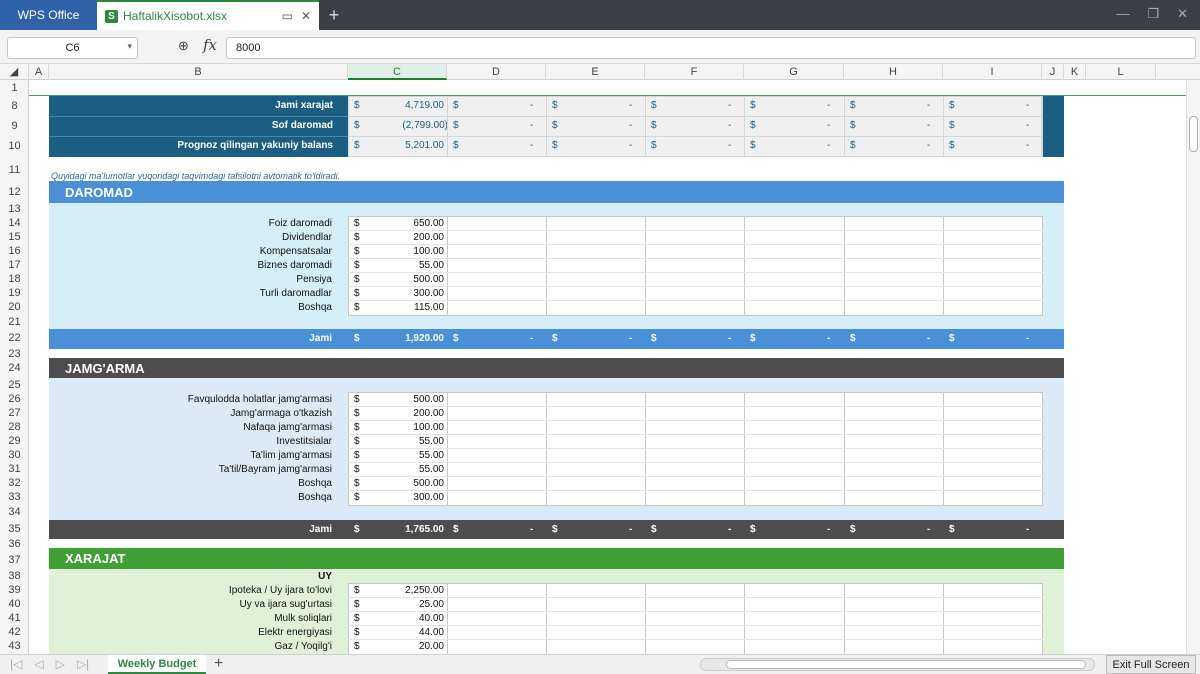 This screenshot has width=1200, height=674. What do you see at coordinates (191, 145) in the screenshot?
I see `summary-label: Prognoz qilingan yakuniy balans` at bounding box center [191, 145].